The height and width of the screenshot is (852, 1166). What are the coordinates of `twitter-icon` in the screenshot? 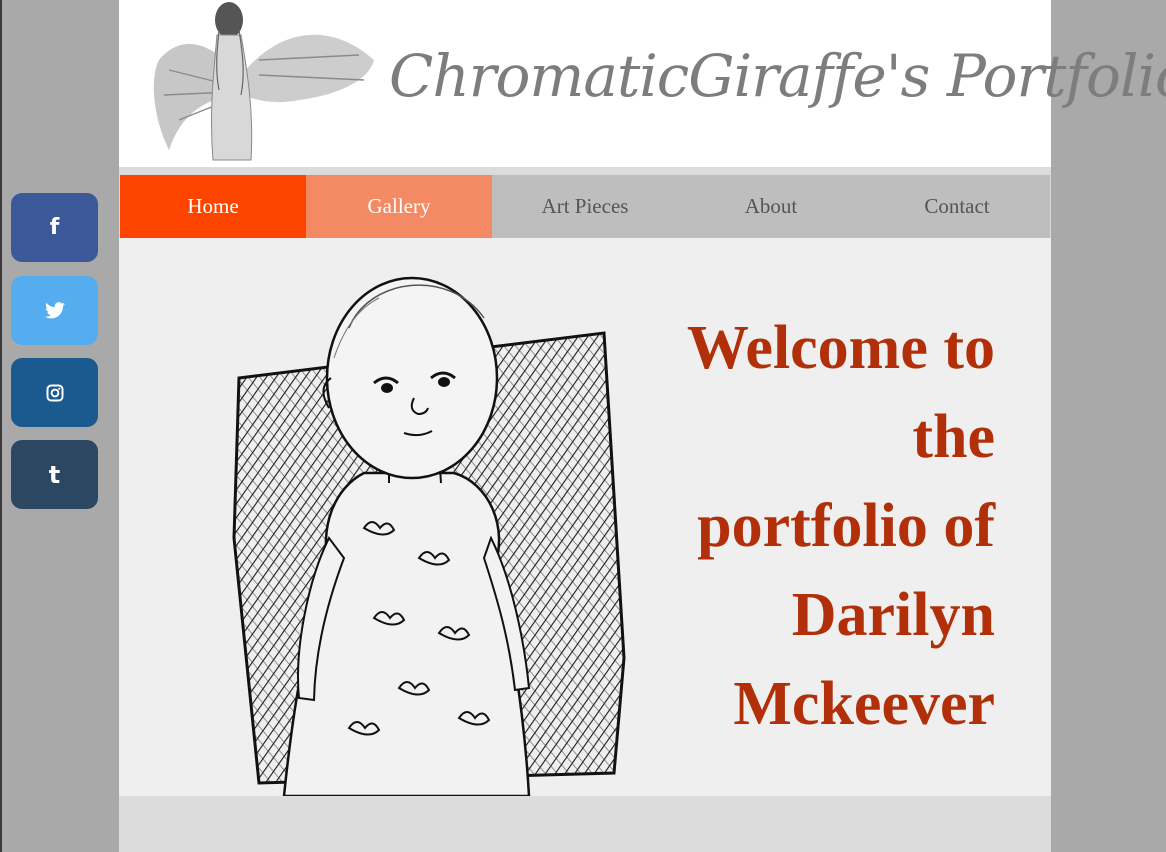 It's located at (54, 310).